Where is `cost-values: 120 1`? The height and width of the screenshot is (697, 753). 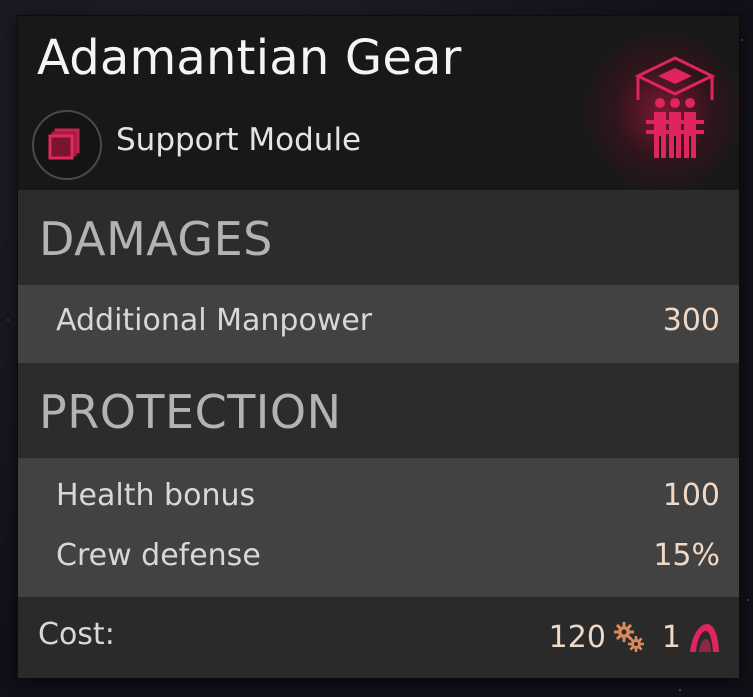 cost-values: 120 1 is located at coordinates (635, 637).